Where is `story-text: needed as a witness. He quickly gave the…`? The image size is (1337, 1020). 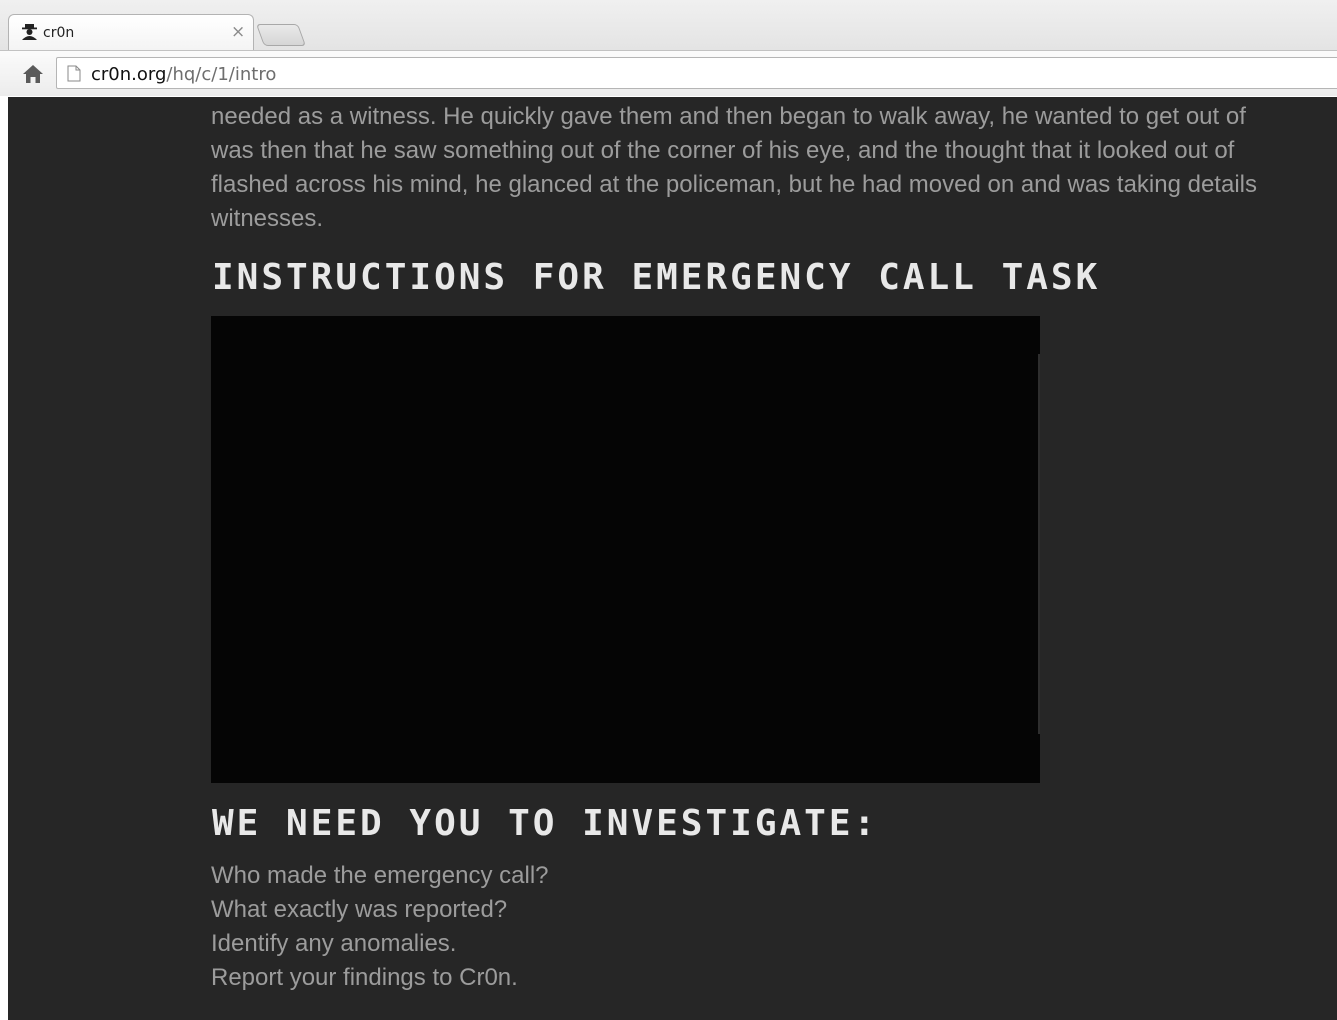 story-text: needed as a witness. He quickly gave the… is located at coordinates (774, 168).